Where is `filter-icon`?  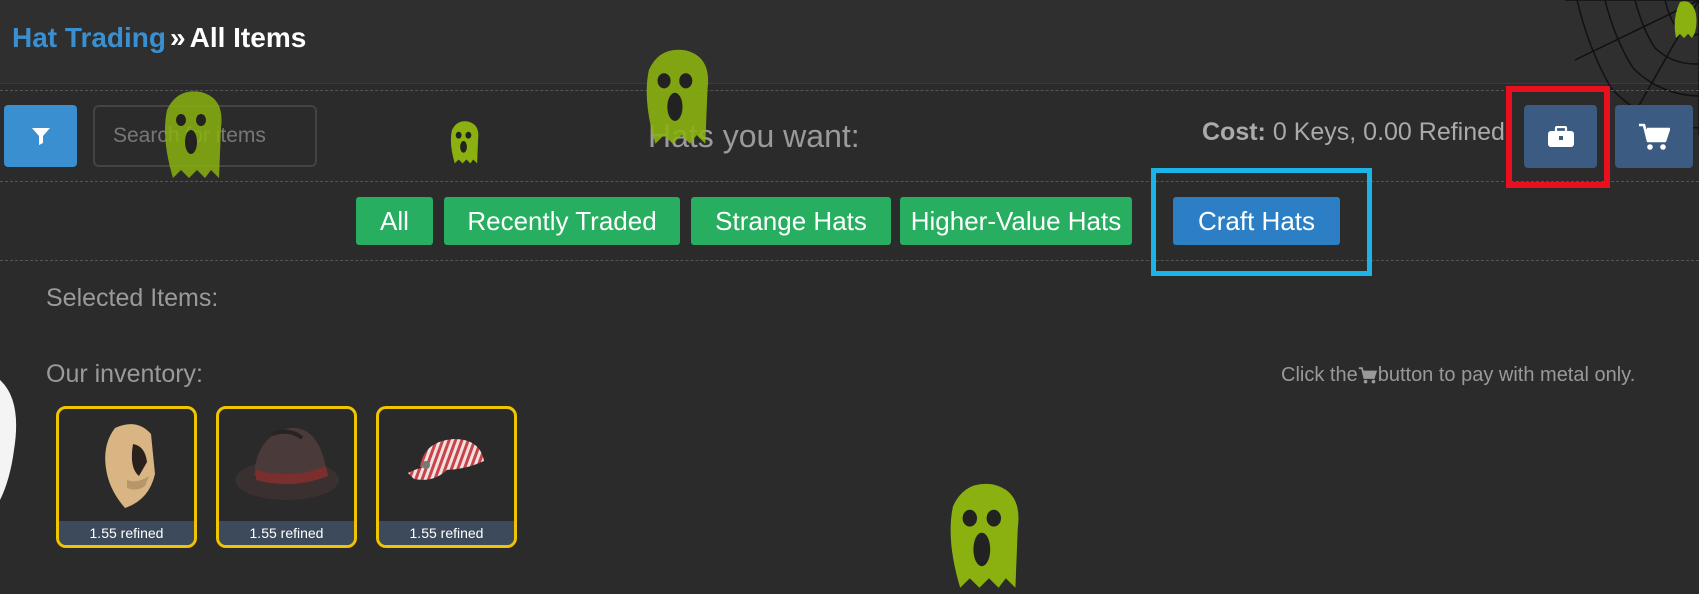
filter-icon is located at coordinates (40, 136).